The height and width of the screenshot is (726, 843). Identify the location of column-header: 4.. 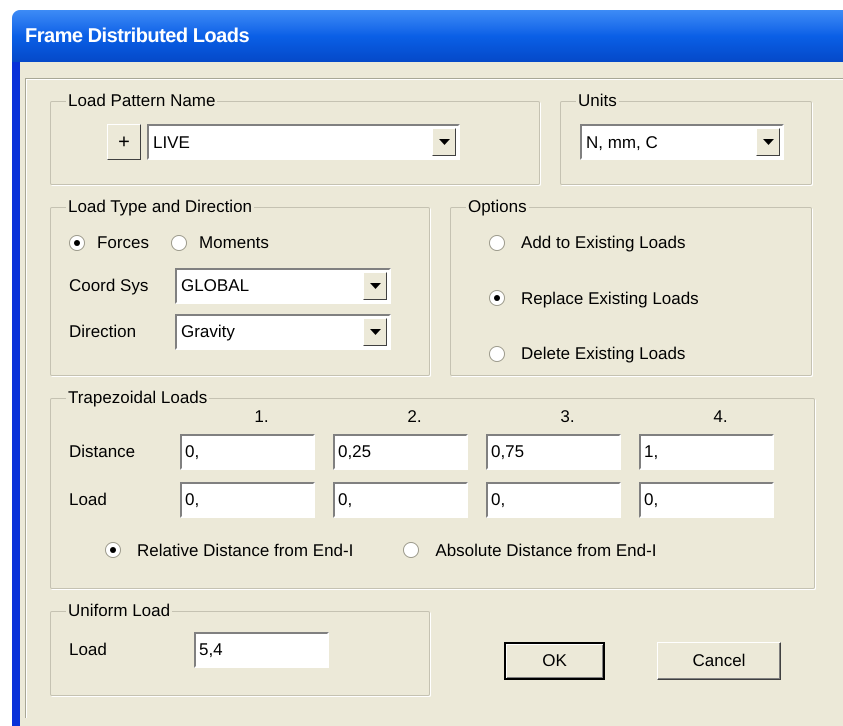
(720, 417).